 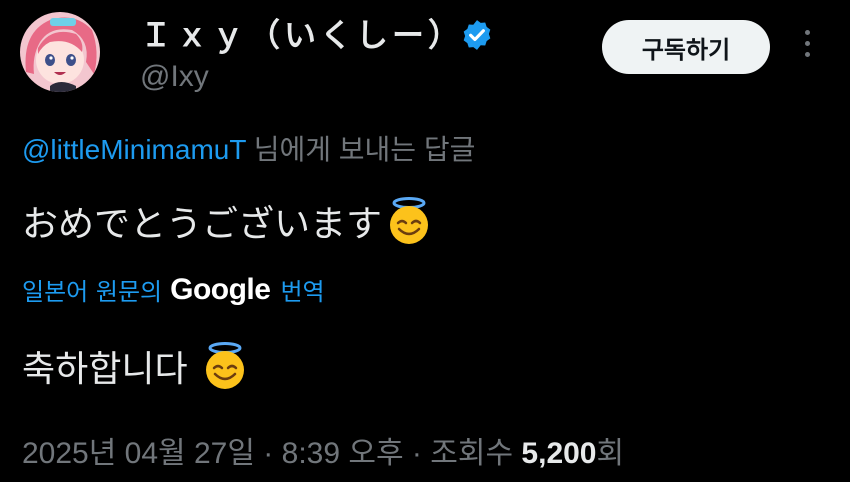 I want to click on google-logo: Google, so click(x=220, y=289).